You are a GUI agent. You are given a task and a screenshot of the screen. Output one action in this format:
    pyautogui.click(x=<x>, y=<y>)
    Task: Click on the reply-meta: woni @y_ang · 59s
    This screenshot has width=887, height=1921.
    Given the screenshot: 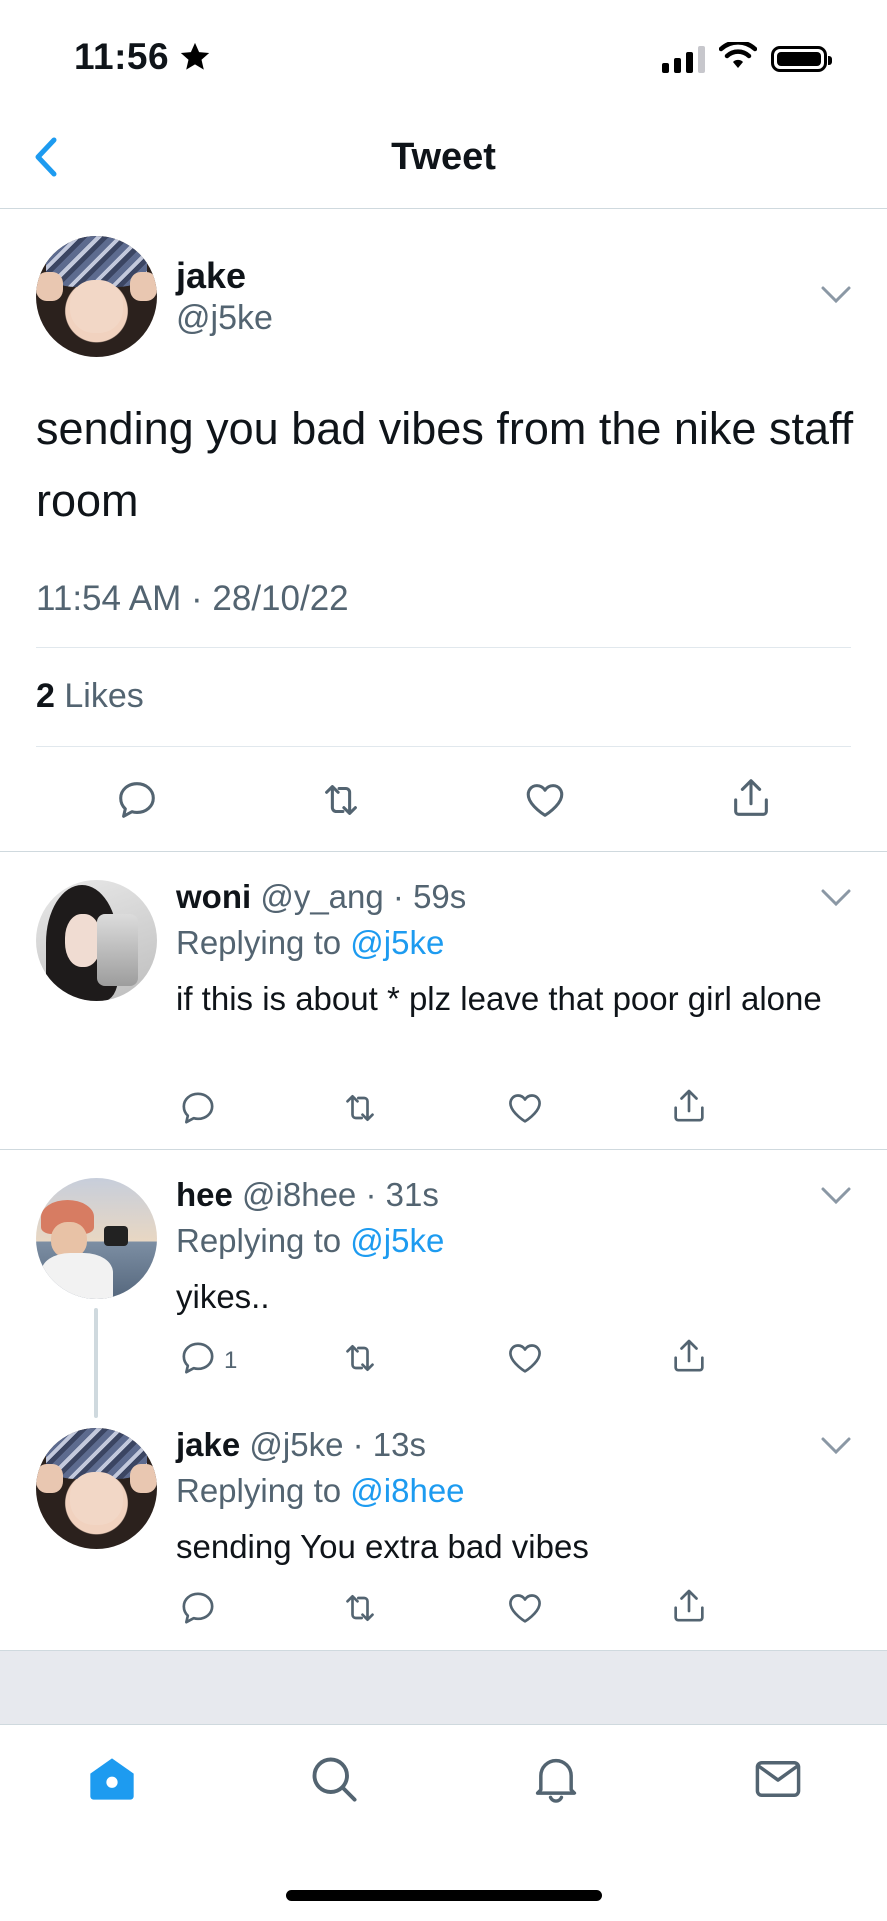 What is the action you would take?
    pyautogui.click(x=321, y=897)
    